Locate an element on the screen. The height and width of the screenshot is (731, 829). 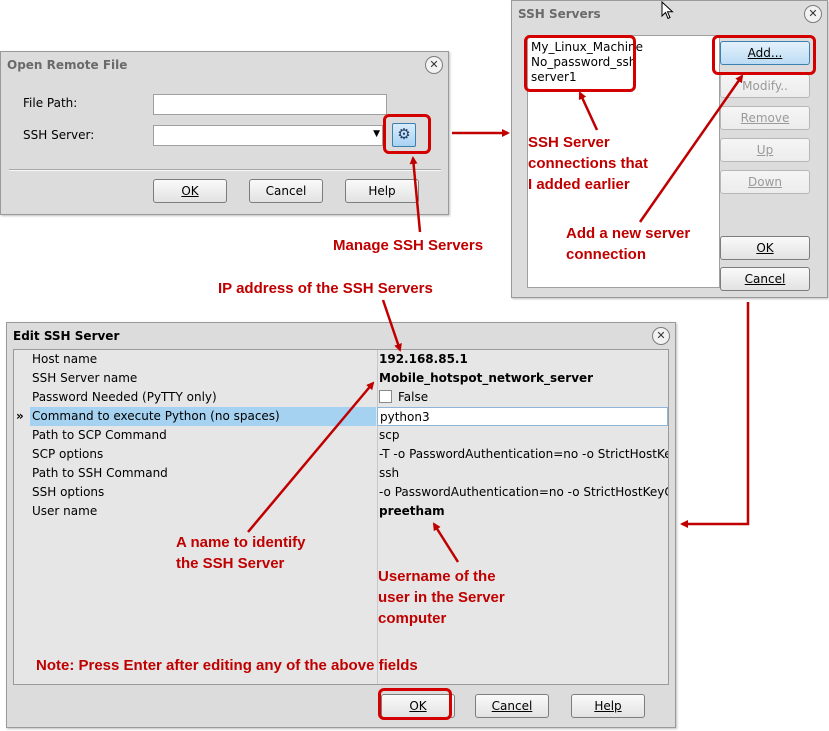
annotation-line: connection is located at coordinates (606, 254).